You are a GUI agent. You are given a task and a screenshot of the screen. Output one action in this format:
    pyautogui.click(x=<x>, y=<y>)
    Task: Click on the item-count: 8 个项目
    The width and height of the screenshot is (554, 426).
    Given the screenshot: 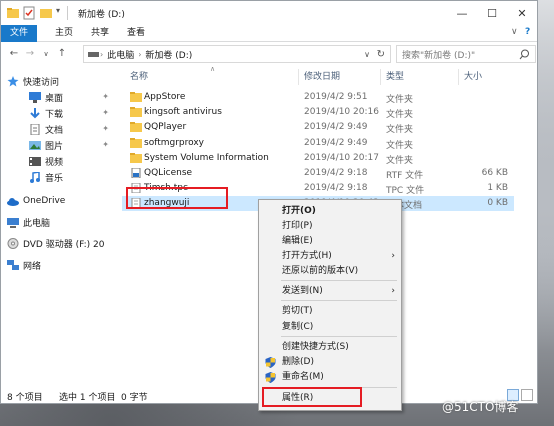 What is the action you would take?
    pyautogui.click(x=25, y=398)
    